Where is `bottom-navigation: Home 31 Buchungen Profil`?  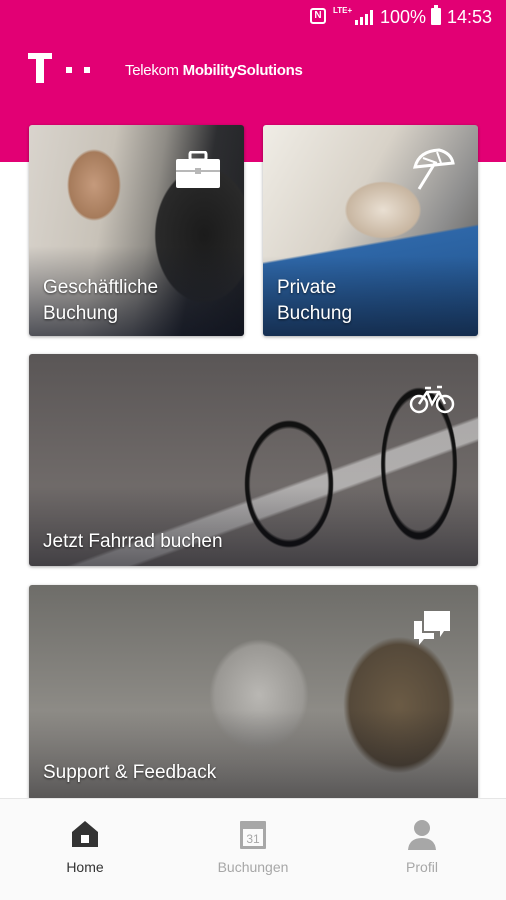 bottom-navigation: Home 31 Buchungen Profil is located at coordinates (253, 849).